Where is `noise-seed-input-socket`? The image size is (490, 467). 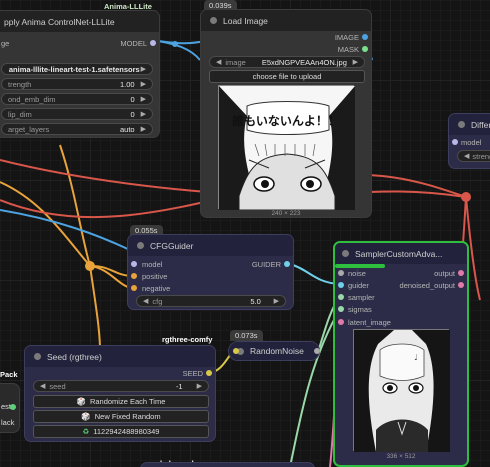
noise-seed-input-socket is located at coordinates (236, 351).